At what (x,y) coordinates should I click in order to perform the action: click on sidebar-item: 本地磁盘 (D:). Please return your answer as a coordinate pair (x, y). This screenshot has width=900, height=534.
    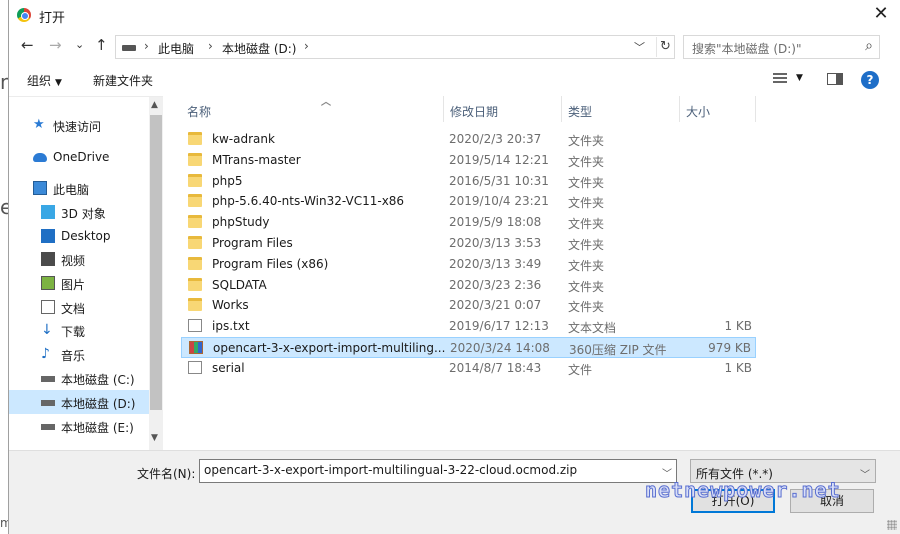
    Looking at the image, I should click on (79, 402).